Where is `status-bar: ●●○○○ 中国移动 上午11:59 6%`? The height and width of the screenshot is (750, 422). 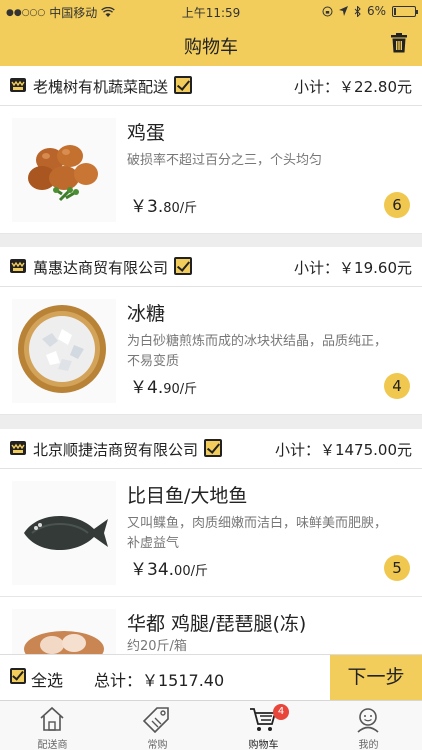
status-bar: ●●○○○ 中国移动 上午11:59 6% is located at coordinates (211, 11).